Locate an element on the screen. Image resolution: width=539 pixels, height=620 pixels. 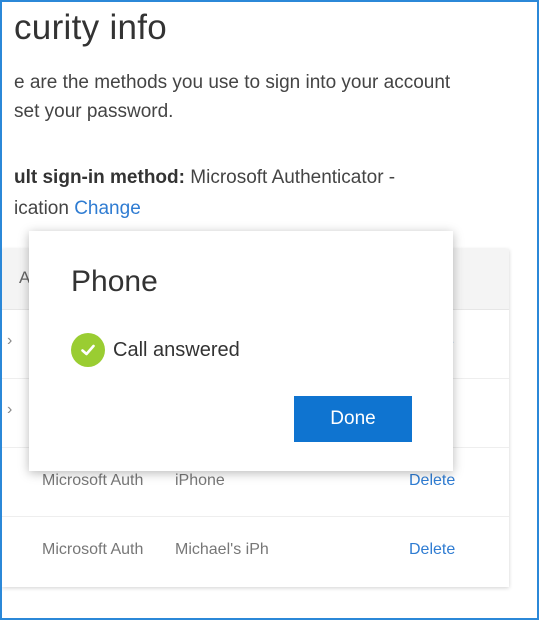
call-status: Call answered is located at coordinates (155, 350).